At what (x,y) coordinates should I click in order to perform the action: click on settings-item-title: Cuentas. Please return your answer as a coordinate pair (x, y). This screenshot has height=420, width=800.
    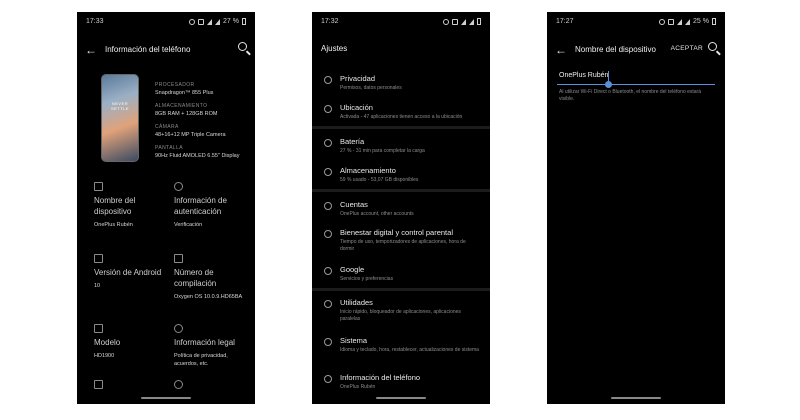
    Looking at the image, I should click on (354, 204).